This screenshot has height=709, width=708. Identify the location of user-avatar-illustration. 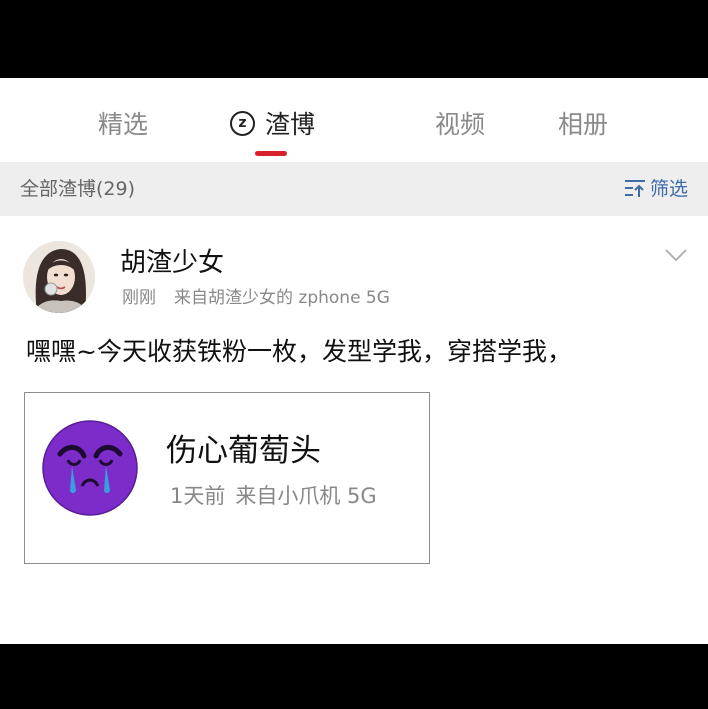
(59, 277).